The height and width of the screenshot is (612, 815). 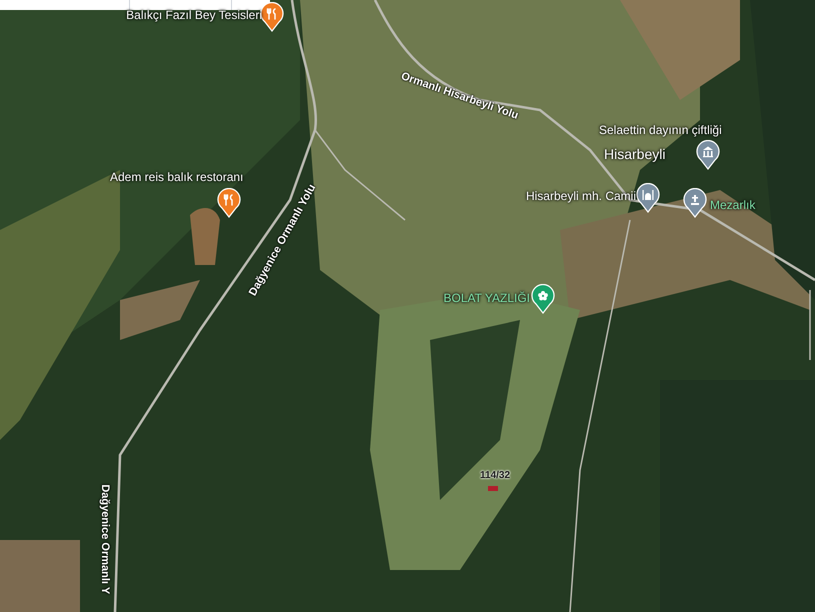 What do you see at coordinates (543, 299) in the screenshot?
I see `flower-pin-icon` at bounding box center [543, 299].